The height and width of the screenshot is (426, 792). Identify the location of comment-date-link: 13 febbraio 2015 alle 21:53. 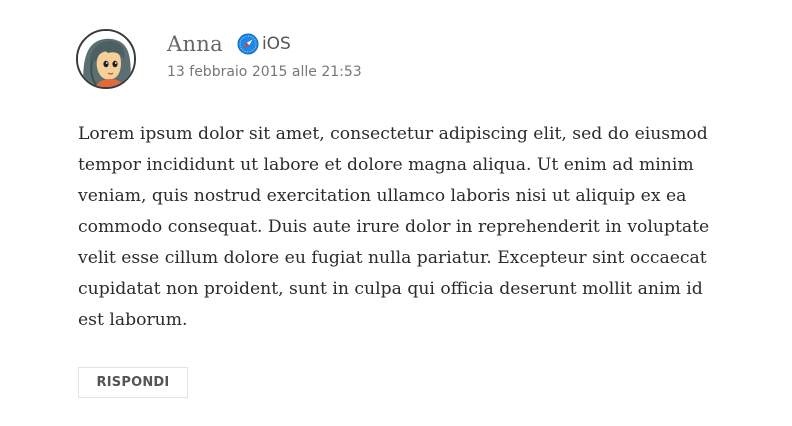
(264, 72).